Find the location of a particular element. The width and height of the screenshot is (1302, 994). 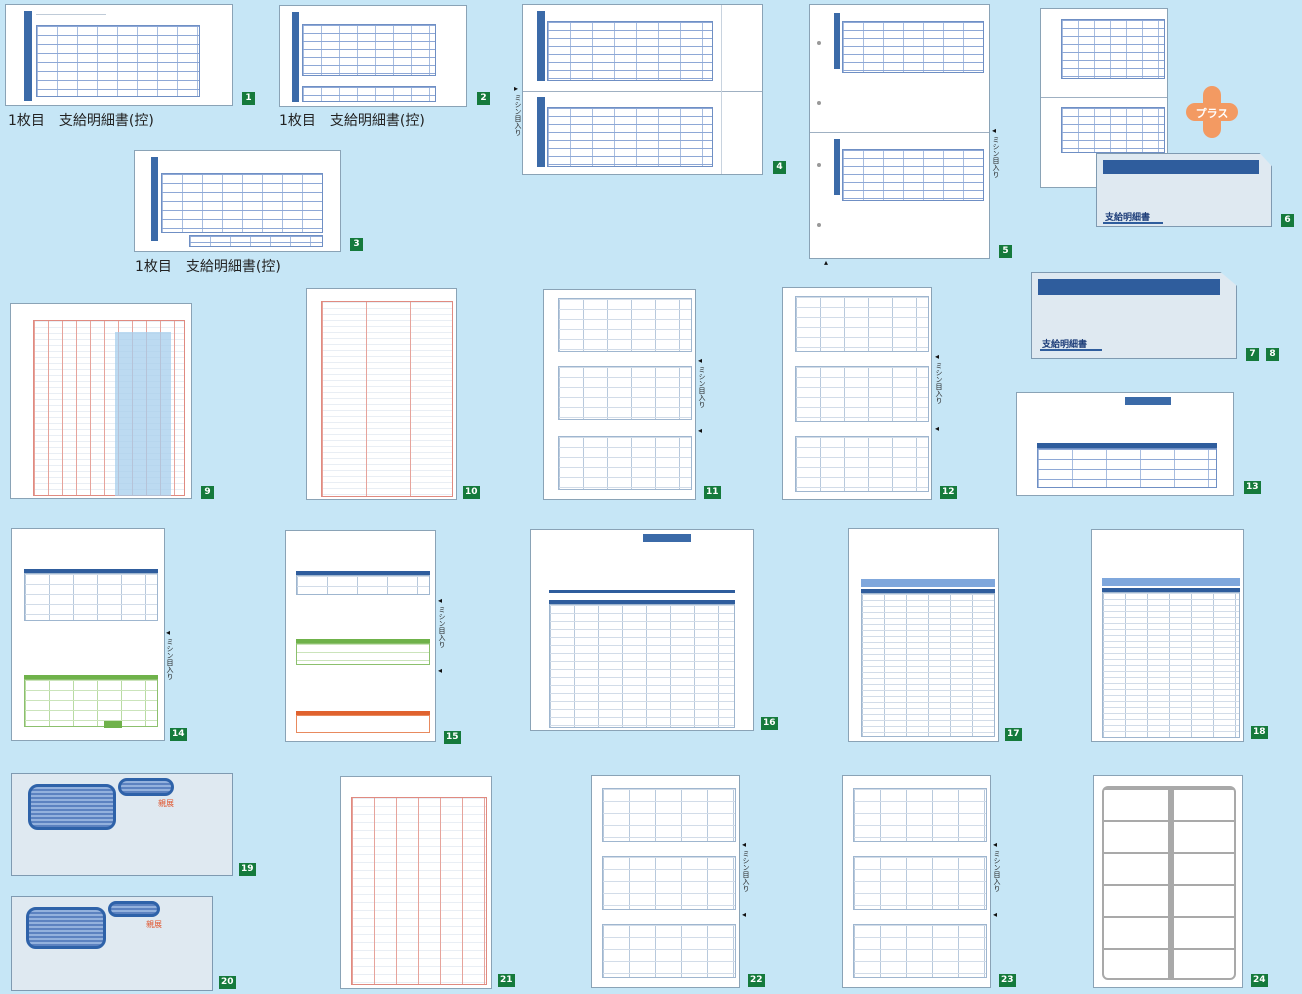

item-number-badge: 16 is located at coordinates (769, 723).